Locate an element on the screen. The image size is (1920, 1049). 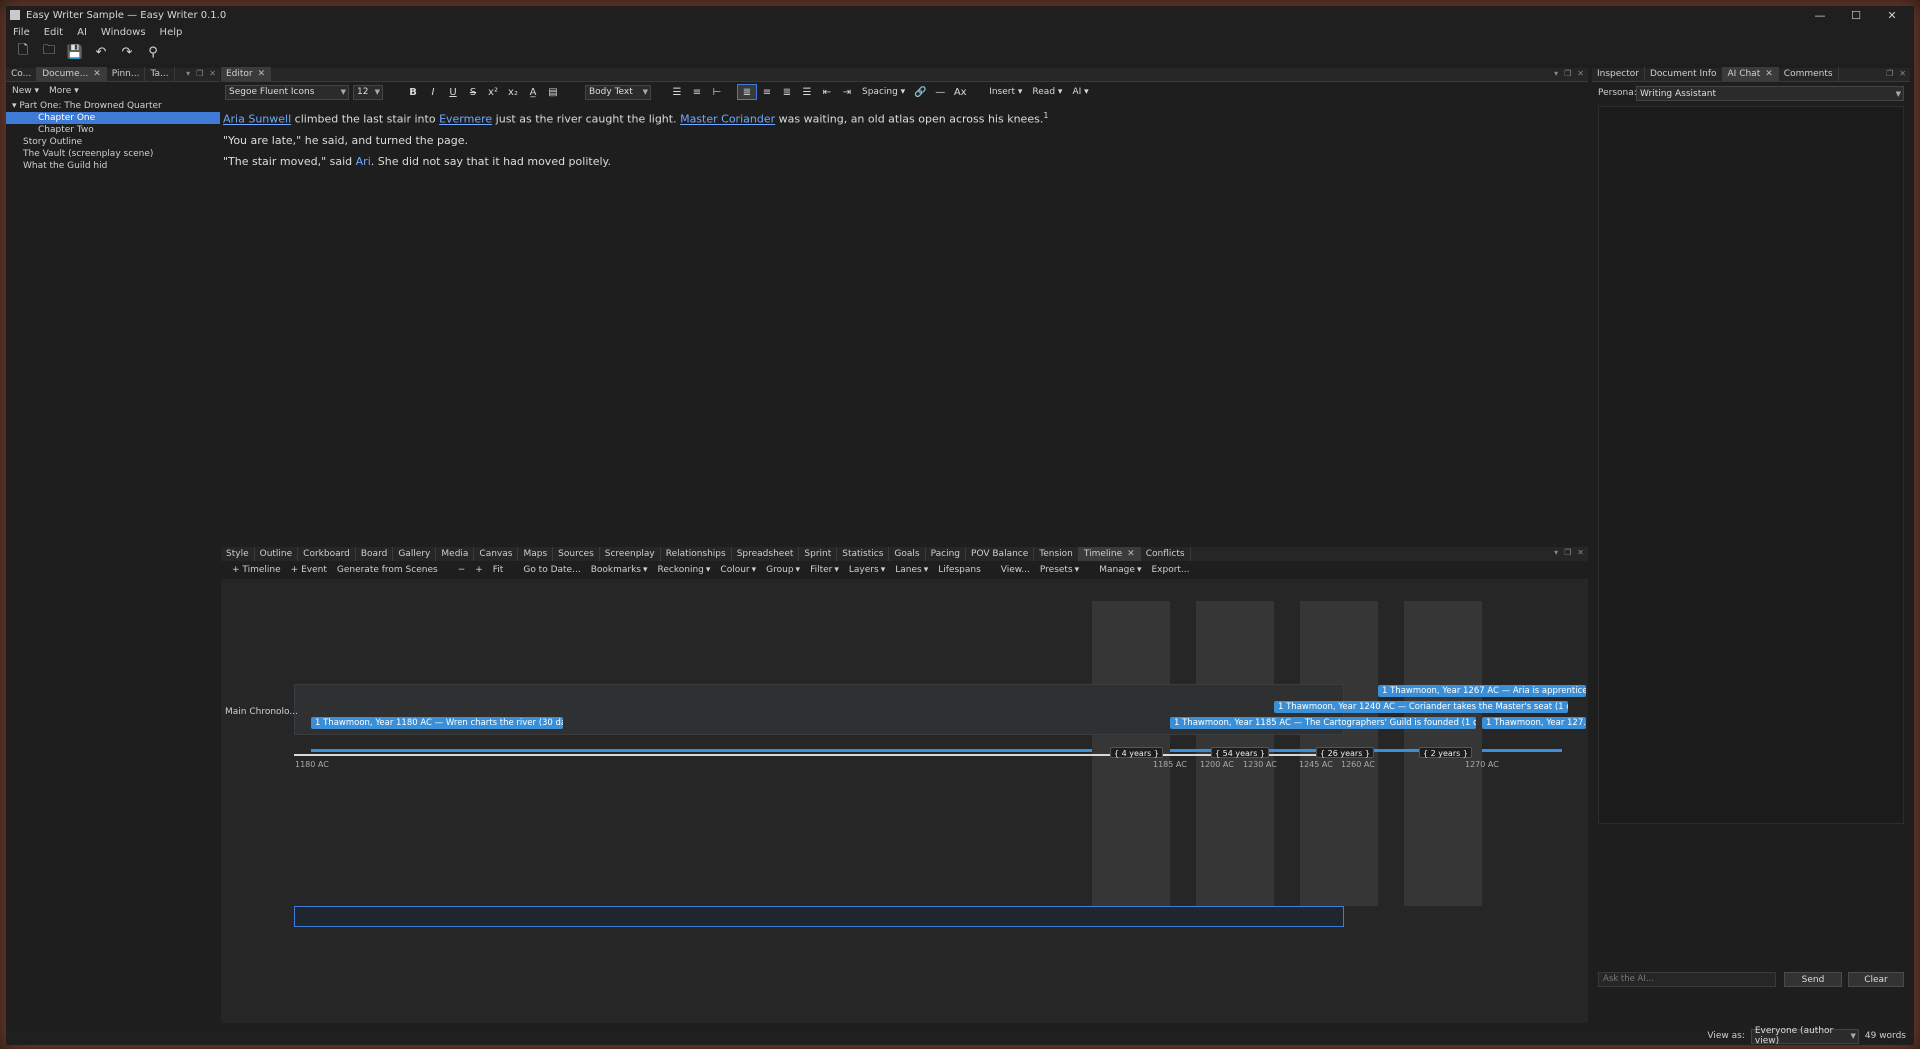
redo-icon: ↷ is located at coordinates (127, 52).